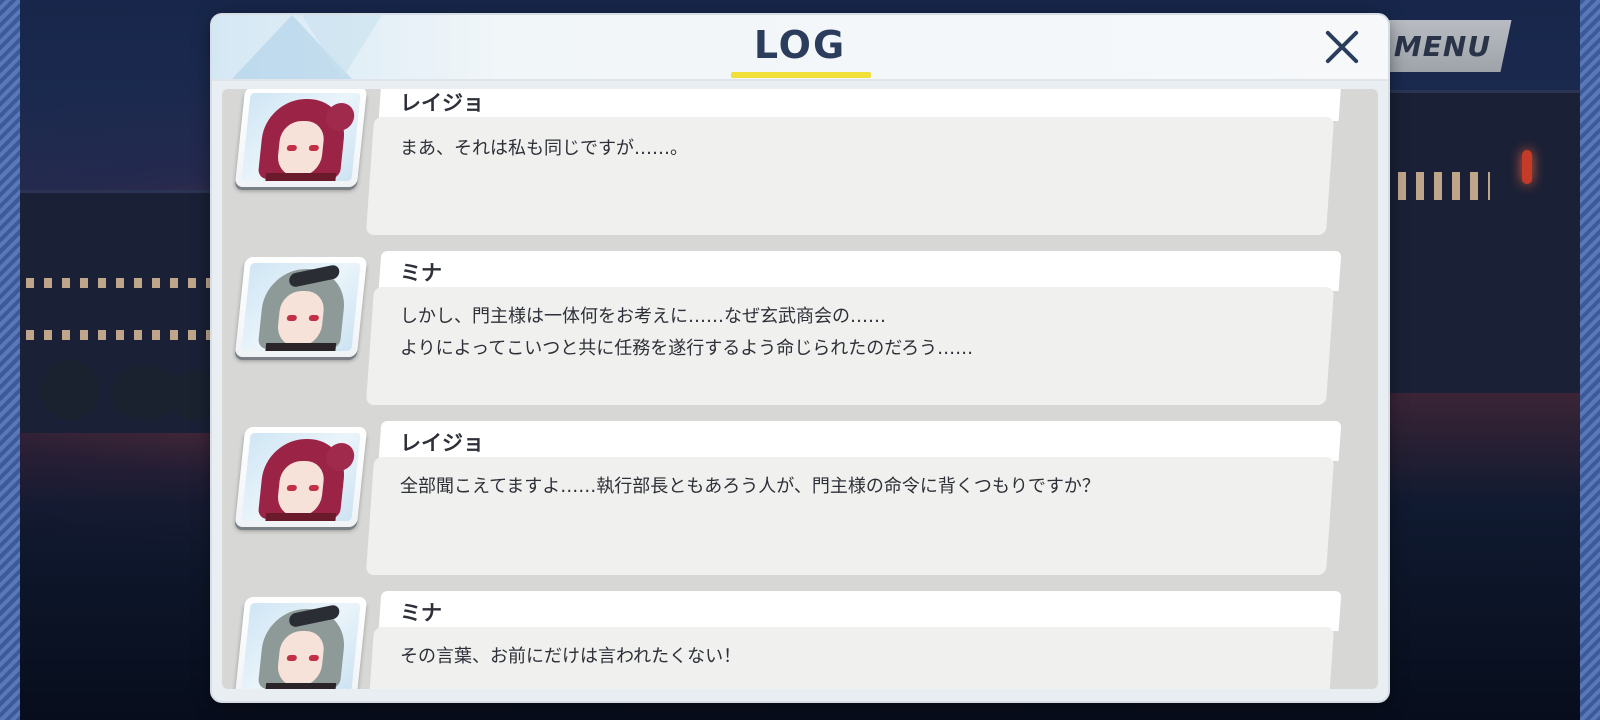  Describe the element at coordinates (801, 75) in the screenshot. I see `title-underline` at that location.